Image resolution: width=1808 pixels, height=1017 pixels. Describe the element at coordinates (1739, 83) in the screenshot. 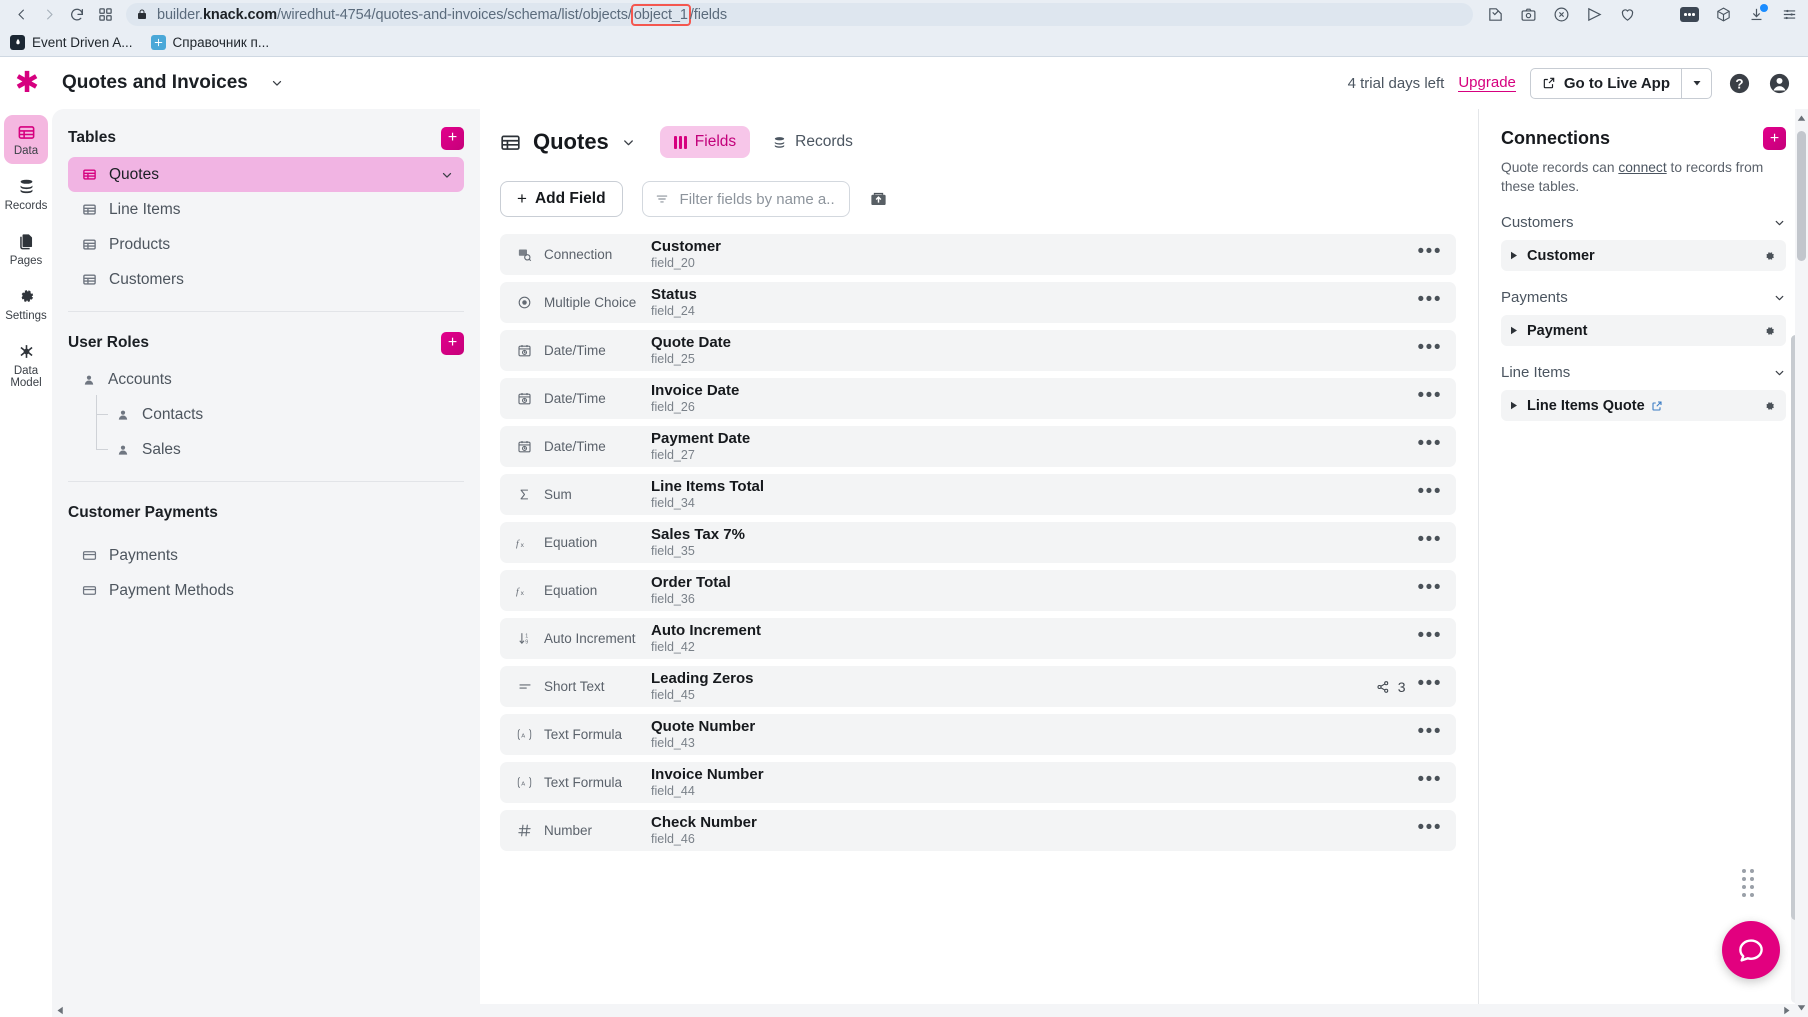

I see `help-button: ?` at that location.